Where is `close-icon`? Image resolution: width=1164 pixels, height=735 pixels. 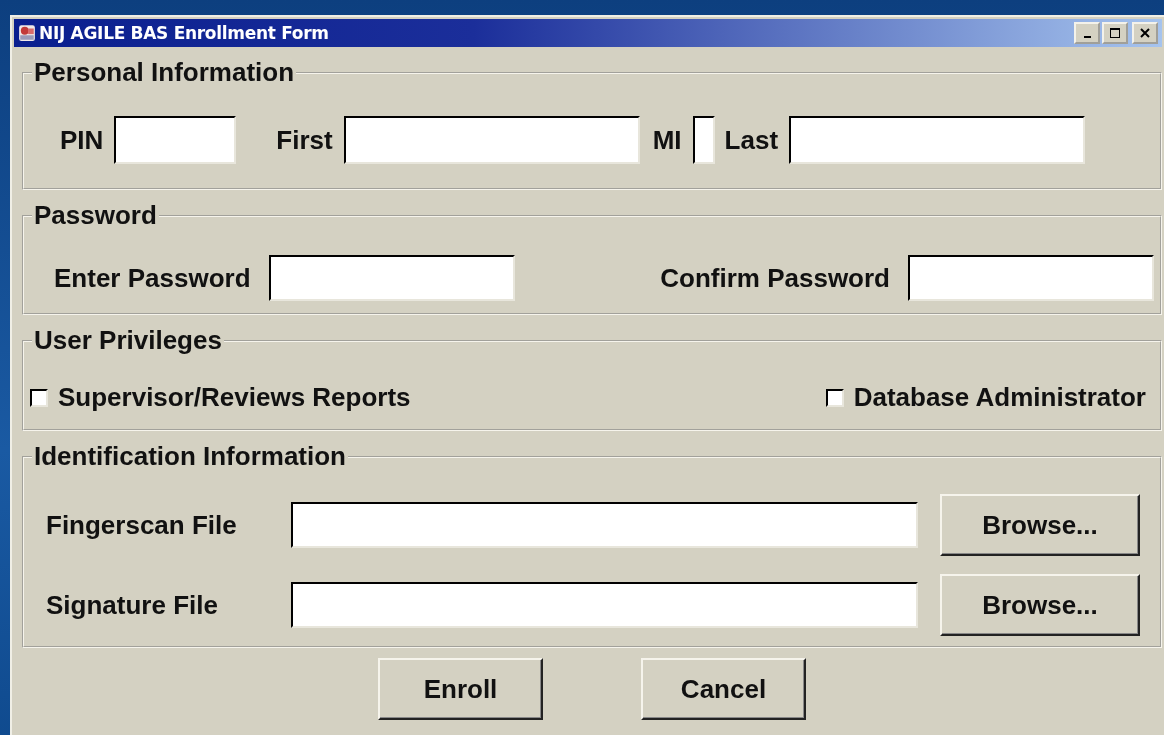
close-icon is located at coordinates (1145, 33).